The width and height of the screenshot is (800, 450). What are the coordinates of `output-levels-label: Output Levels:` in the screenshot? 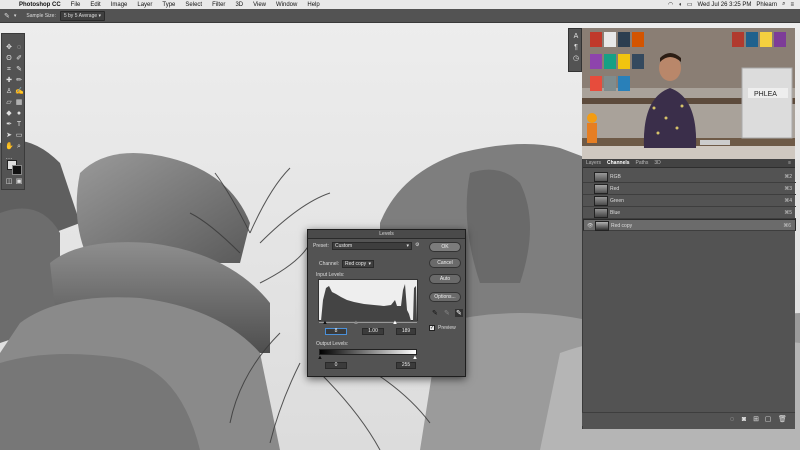 It's located at (332, 344).